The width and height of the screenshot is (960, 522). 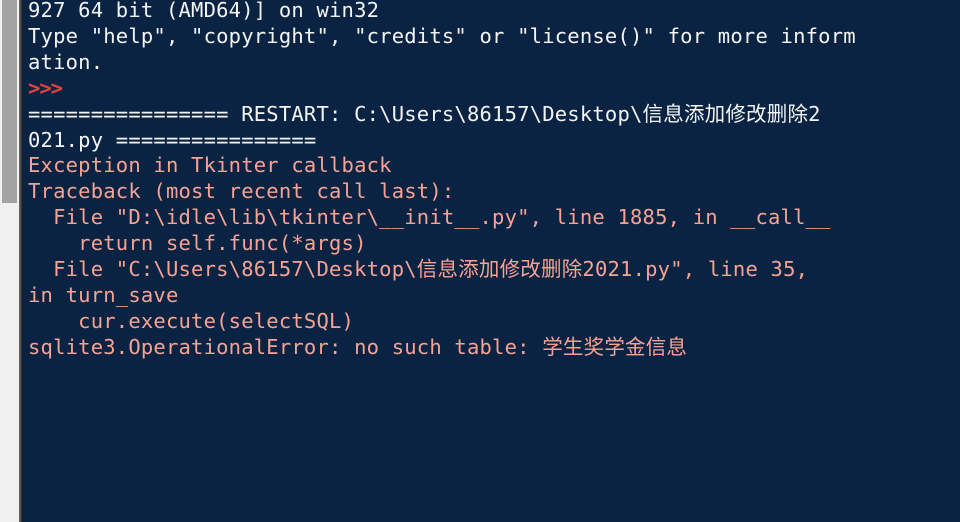 What do you see at coordinates (103, 294) in the screenshot?
I see `console-line-frame-2-file-wrap: in turn_save` at bounding box center [103, 294].